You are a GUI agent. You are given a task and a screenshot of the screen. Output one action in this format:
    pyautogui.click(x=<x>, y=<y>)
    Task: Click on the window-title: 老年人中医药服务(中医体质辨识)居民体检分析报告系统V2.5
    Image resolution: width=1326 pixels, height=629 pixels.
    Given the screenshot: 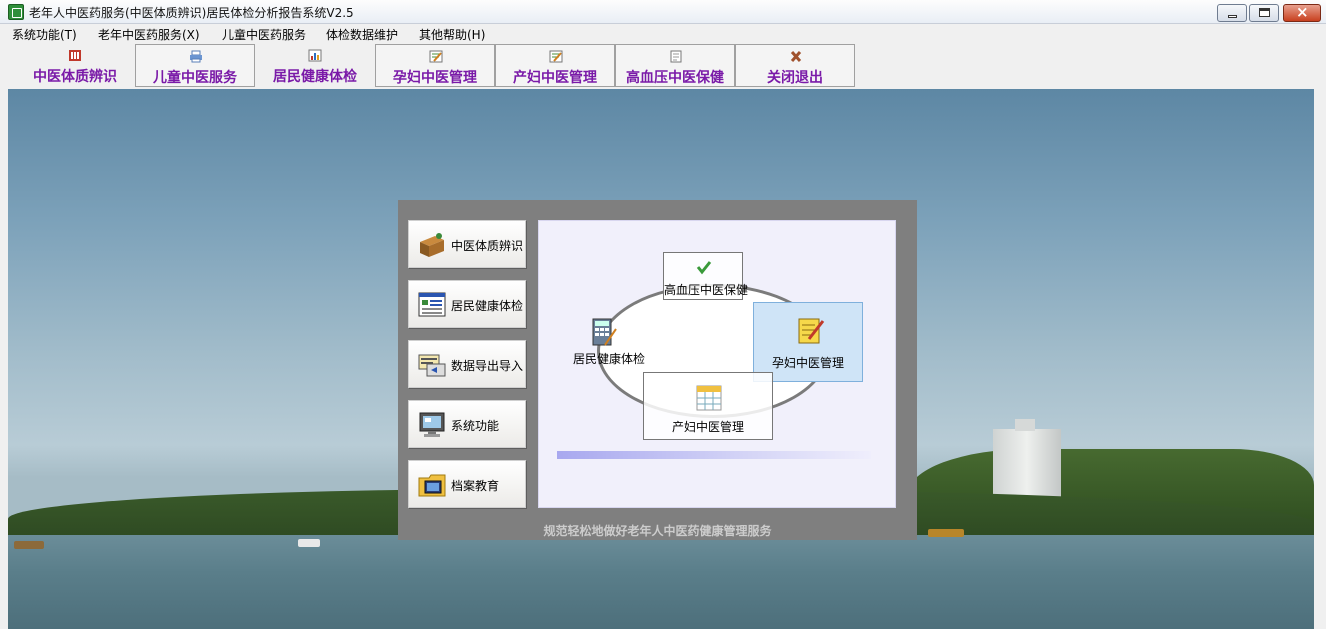 What is the action you would take?
    pyautogui.click(x=191, y=13)
    